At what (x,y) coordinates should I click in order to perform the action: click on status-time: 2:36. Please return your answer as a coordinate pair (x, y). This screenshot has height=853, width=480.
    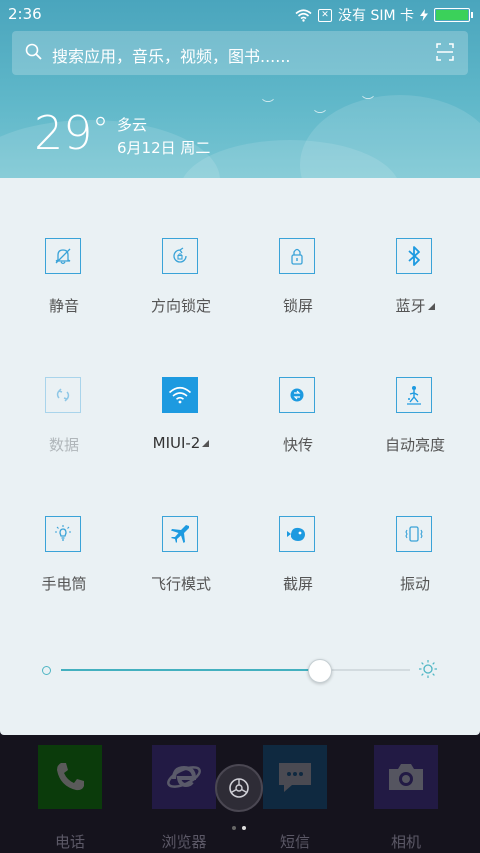
    Looking at the image, I should click on (25, 14).